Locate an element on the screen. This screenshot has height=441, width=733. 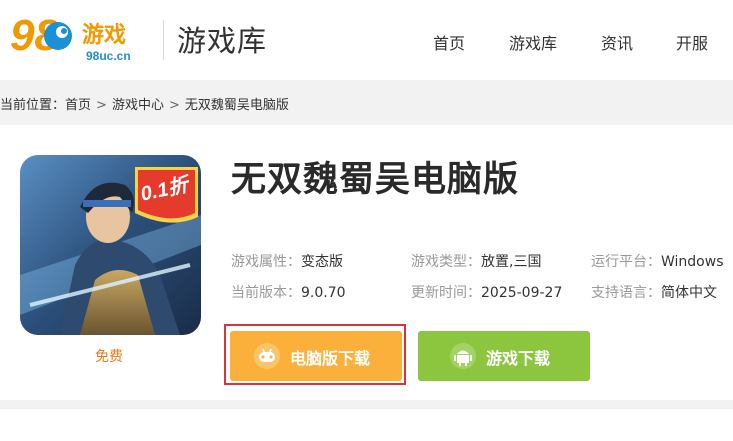
svg-text: 98uc.cn is located at coordinates (108, 56).